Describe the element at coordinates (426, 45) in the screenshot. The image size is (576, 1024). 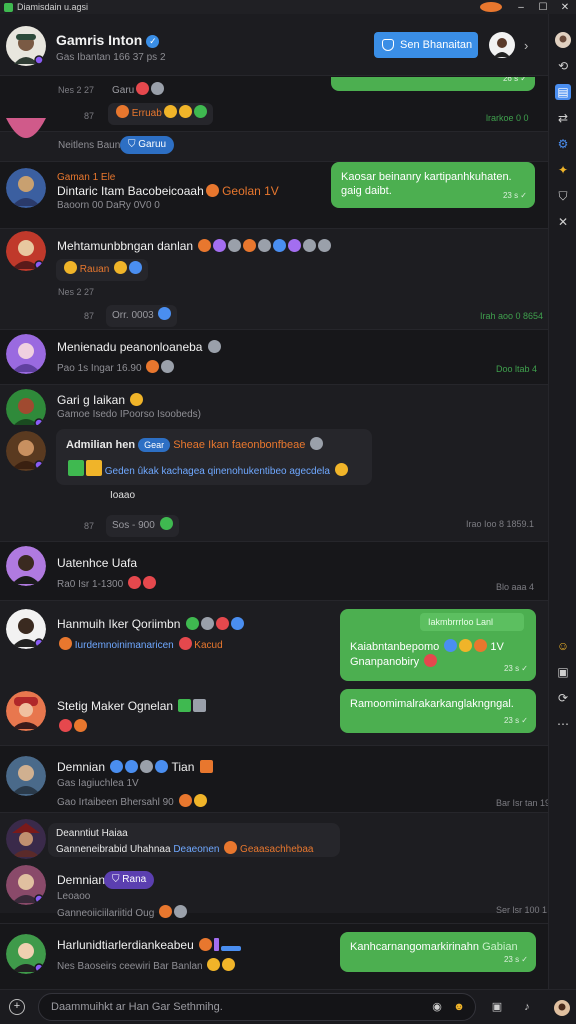
I see `join-button: Sen Bhanaitan` at that location.